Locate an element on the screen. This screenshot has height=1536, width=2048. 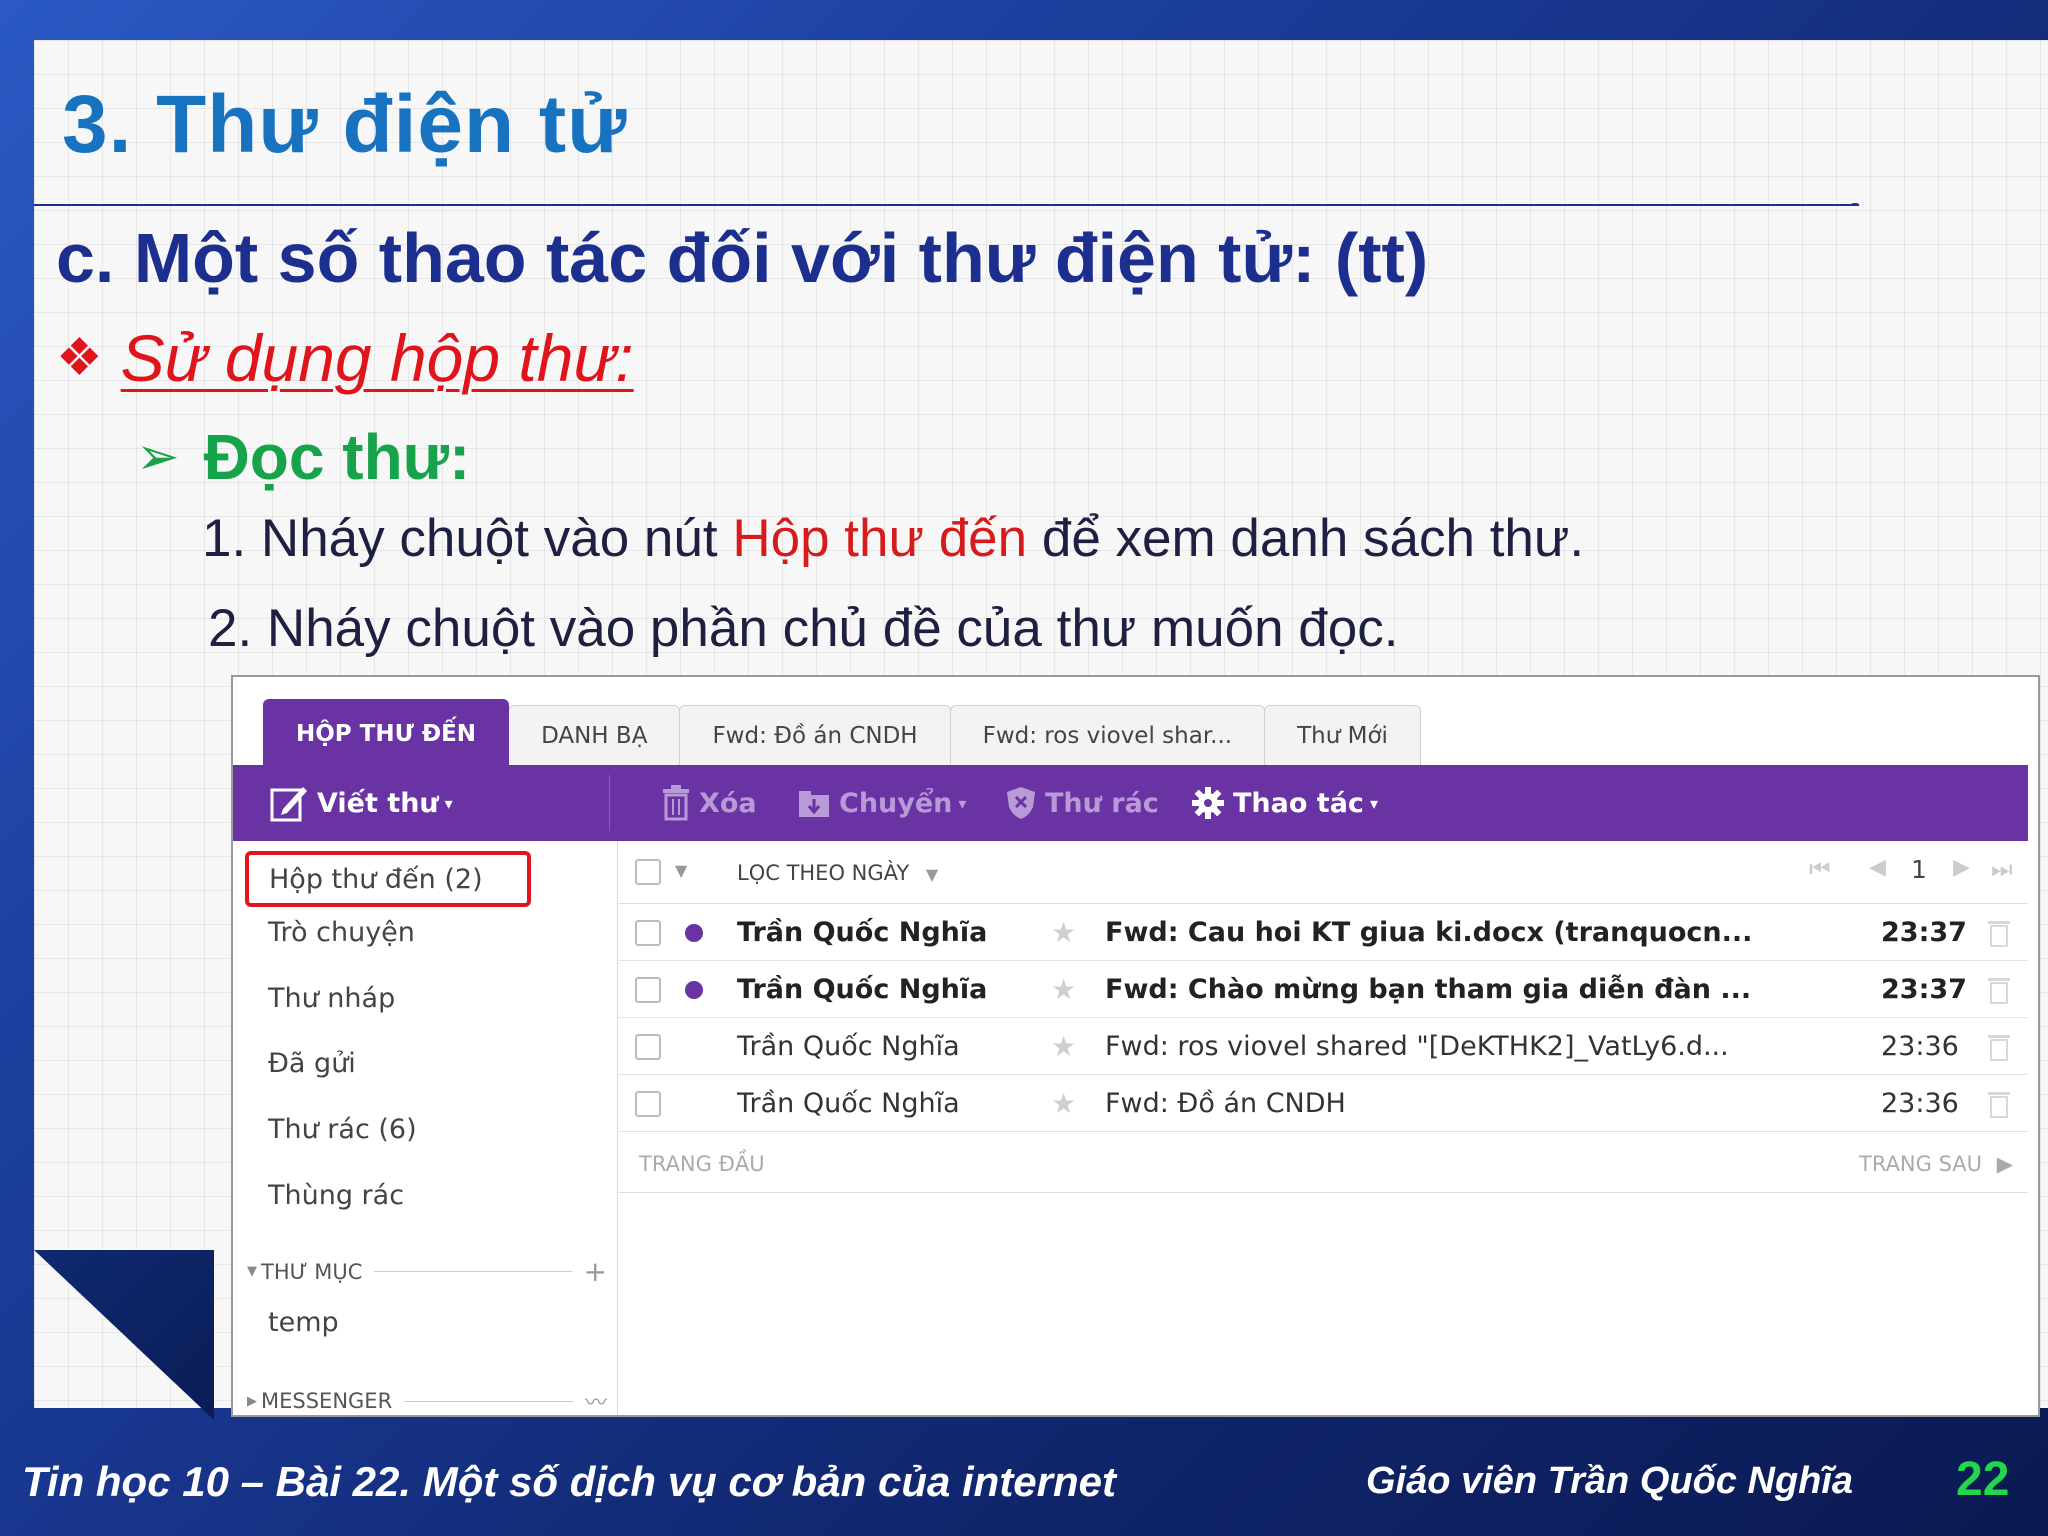
next-page-link: TRANG SAU ▶ is located at coordinates (1936, 1164).